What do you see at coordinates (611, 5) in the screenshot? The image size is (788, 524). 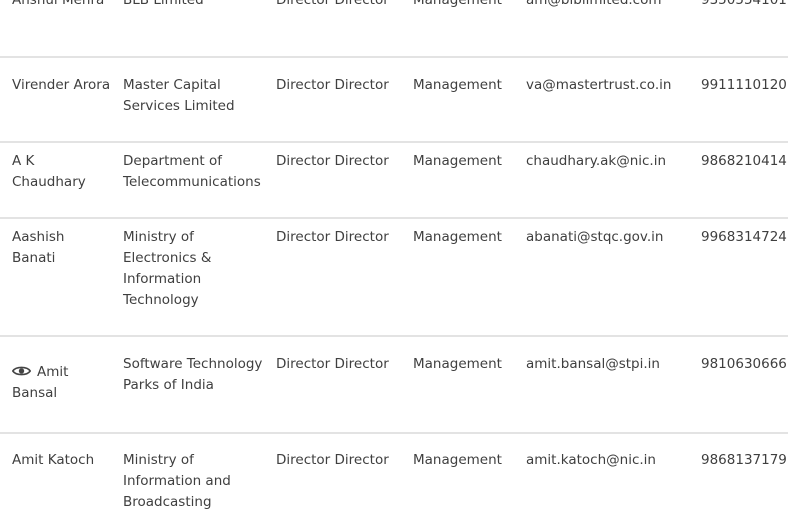 I see `contact-email: am@blblimited.com` at bounding box center [611, 5].